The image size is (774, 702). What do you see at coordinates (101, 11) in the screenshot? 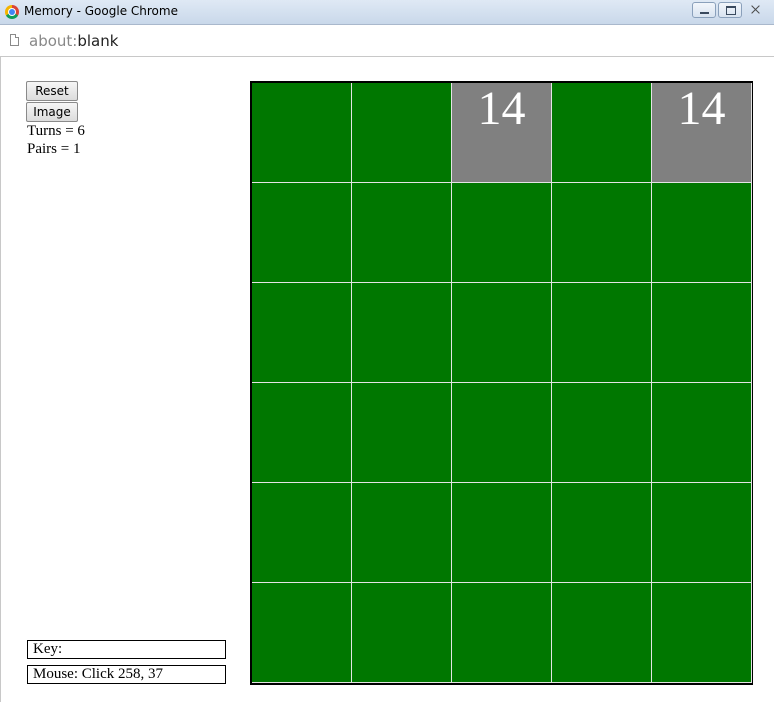
I see `window-title: Memory - Google Chrome` at bounding box center [101, 11].